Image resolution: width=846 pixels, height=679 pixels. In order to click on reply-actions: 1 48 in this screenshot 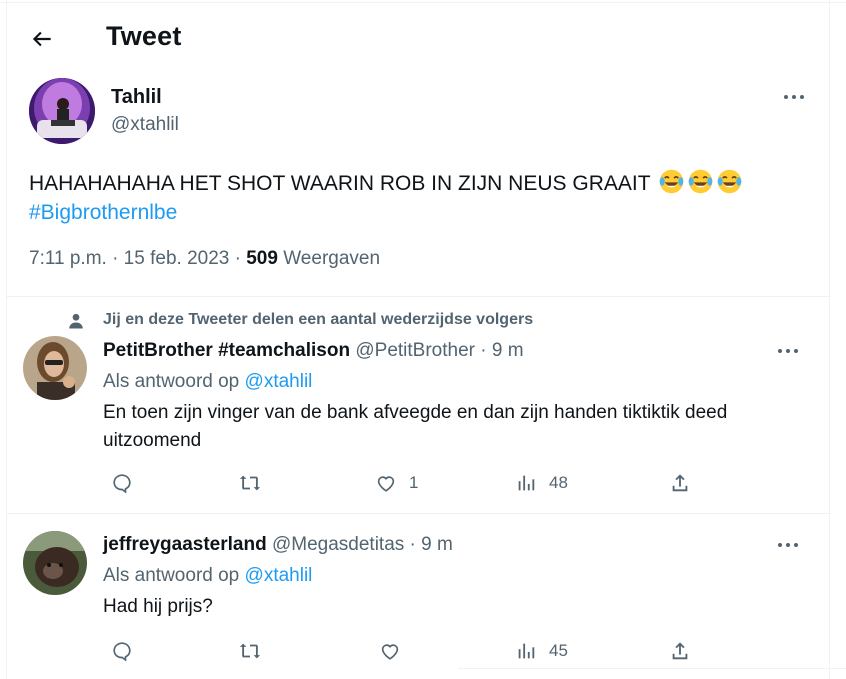, I will do `click(403, 483)`.